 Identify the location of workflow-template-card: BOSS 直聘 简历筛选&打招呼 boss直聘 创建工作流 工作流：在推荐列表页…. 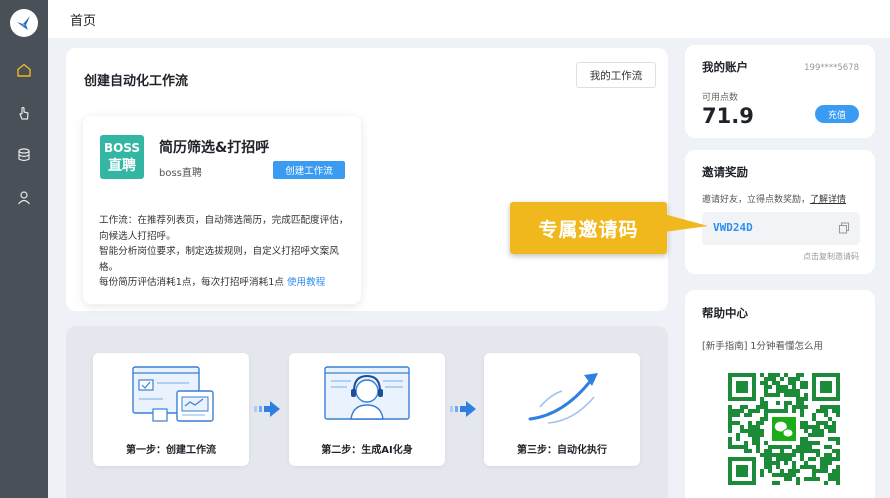
(222, 210).